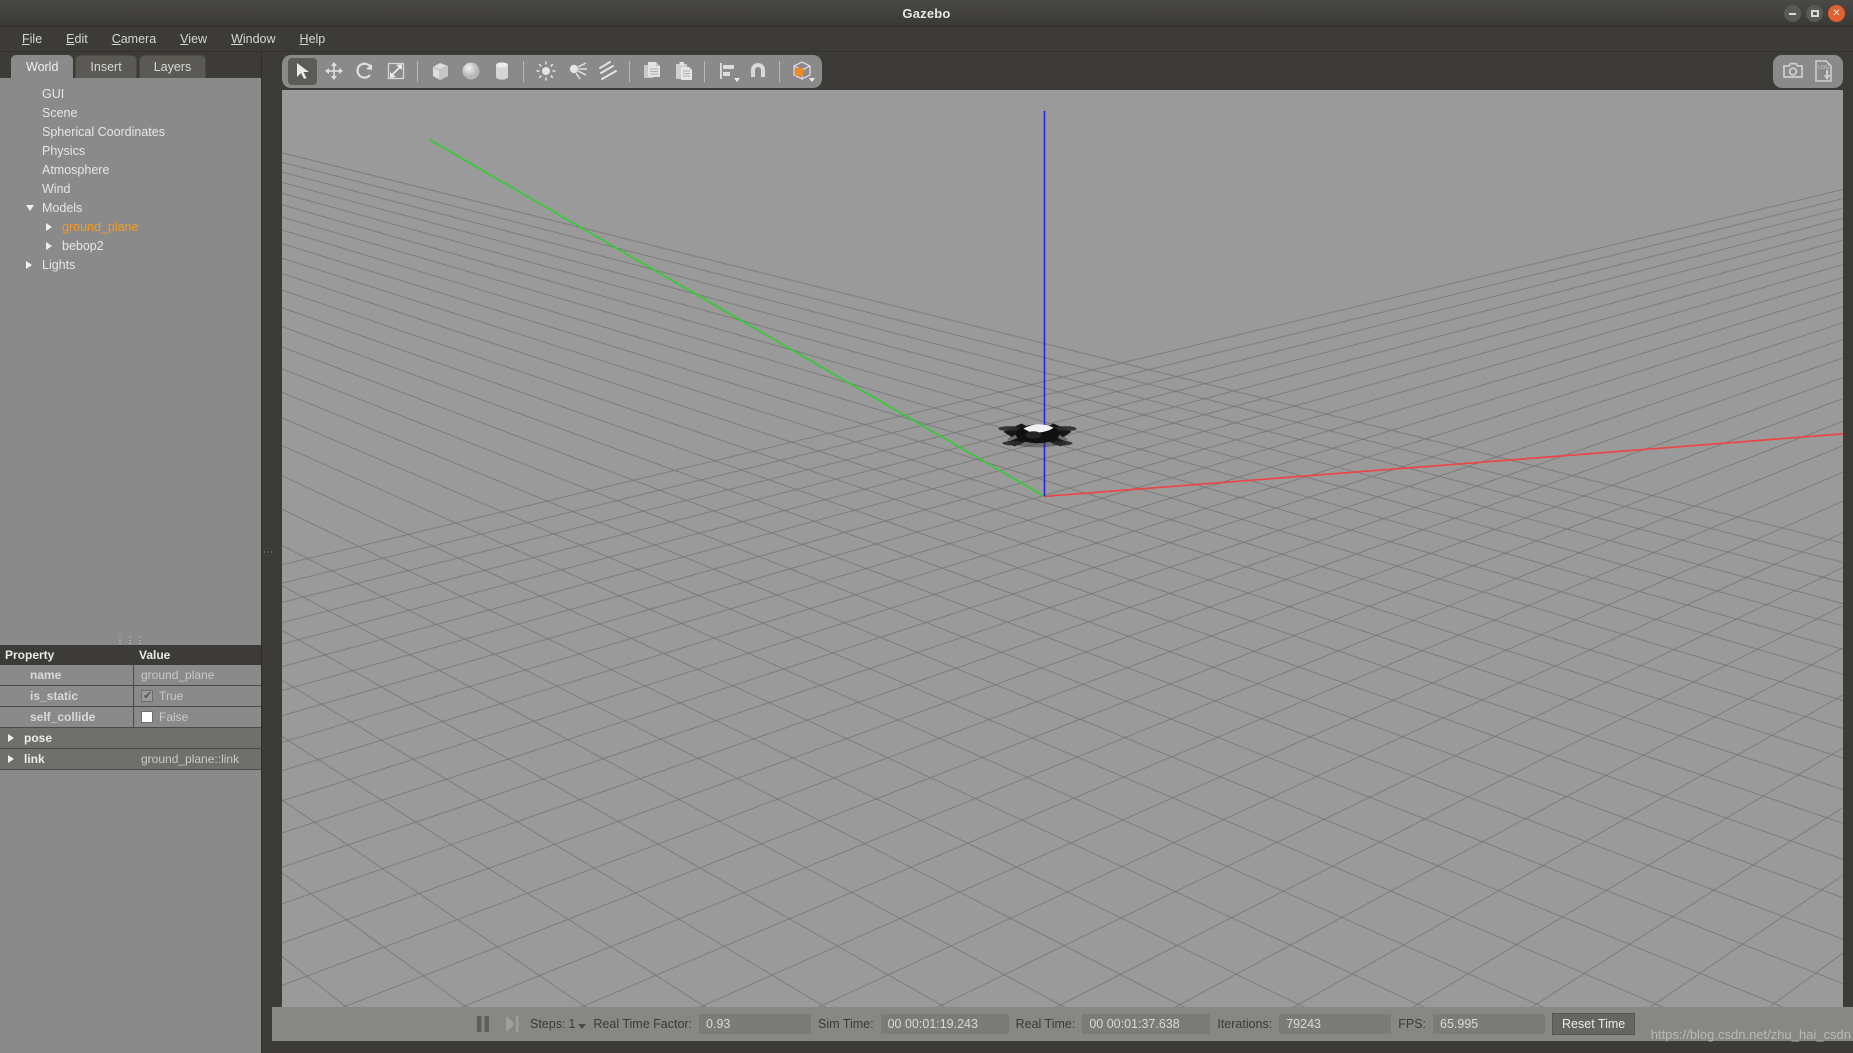  I want to click on spot-light-icon, so click(576, 71).